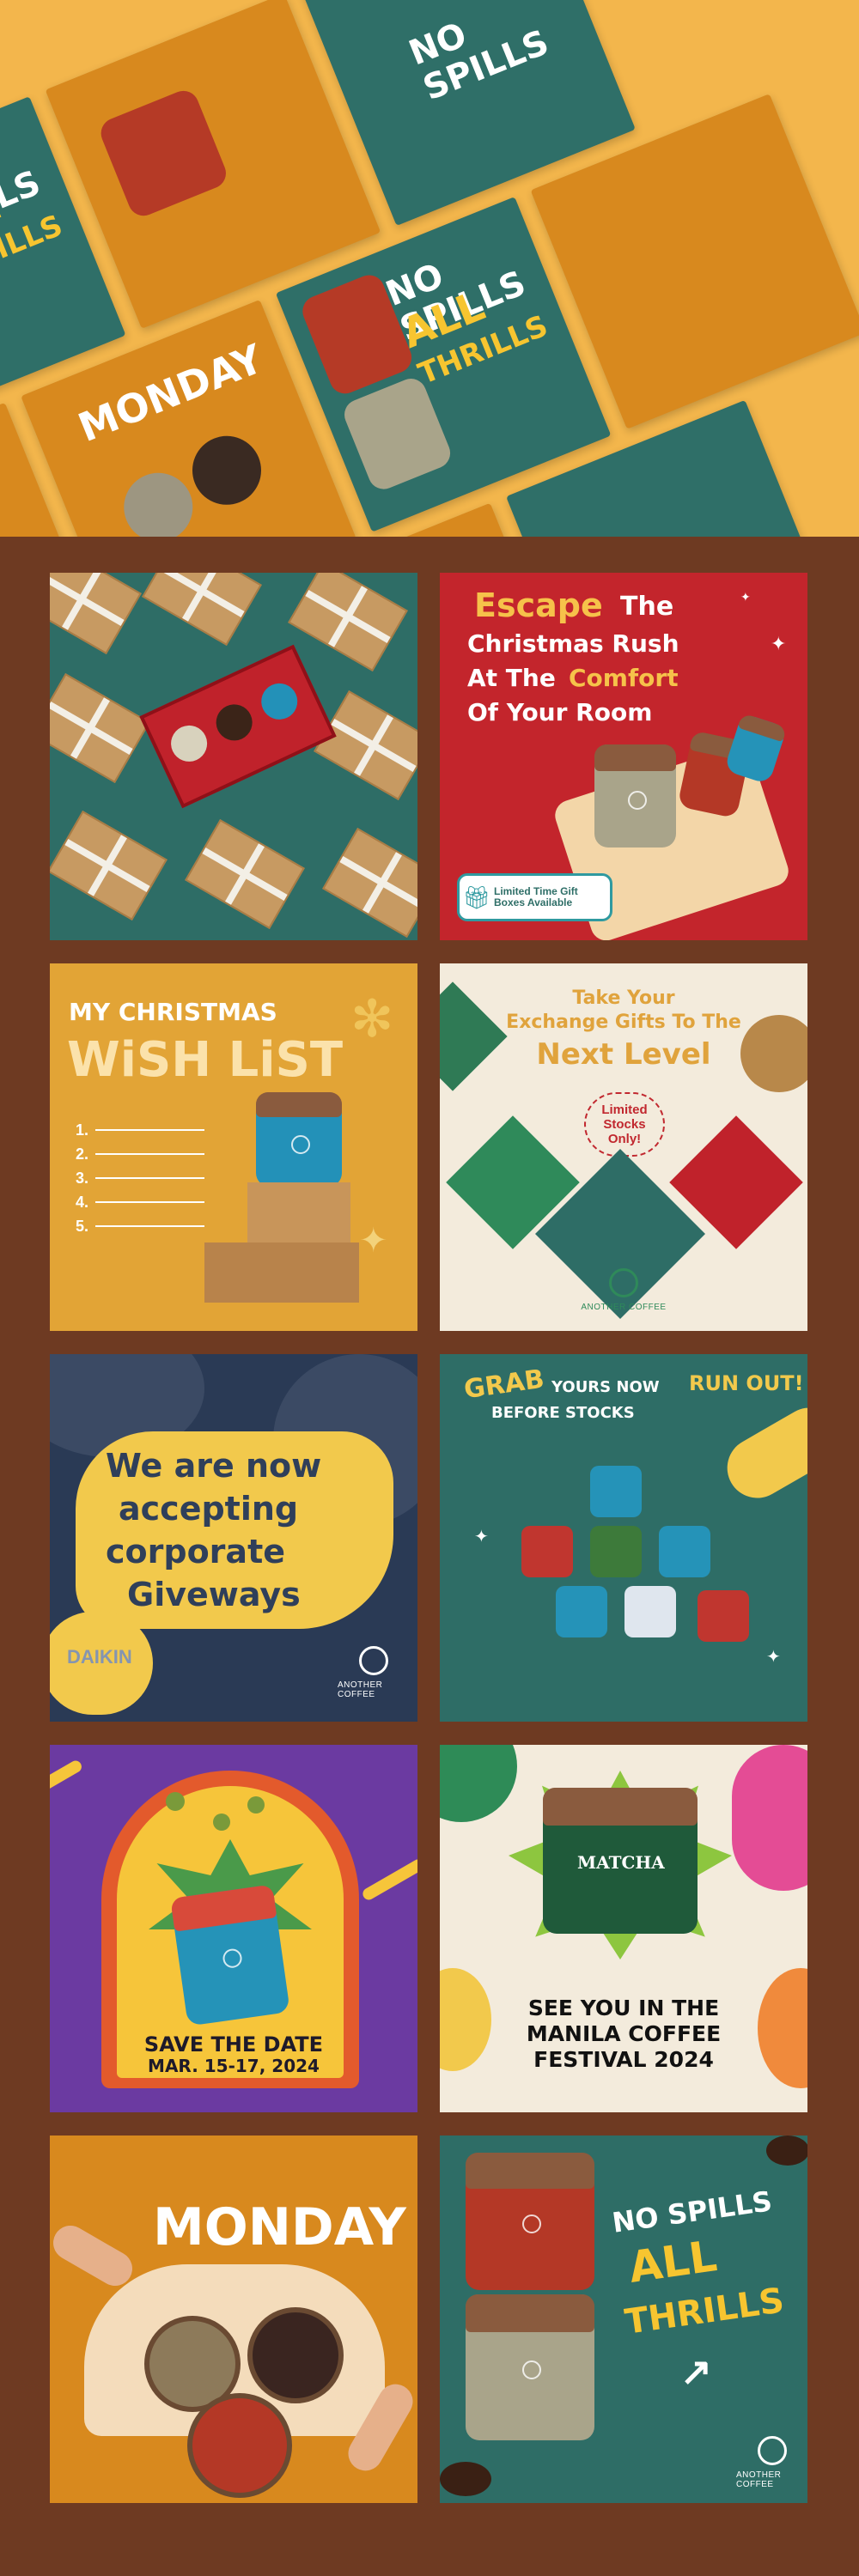  What do you see at coordinates (625, 1124) in the screenshot?
I see `limited-stocks-badge: Limited Stocks Only!` at bounding box center [625, 1124].